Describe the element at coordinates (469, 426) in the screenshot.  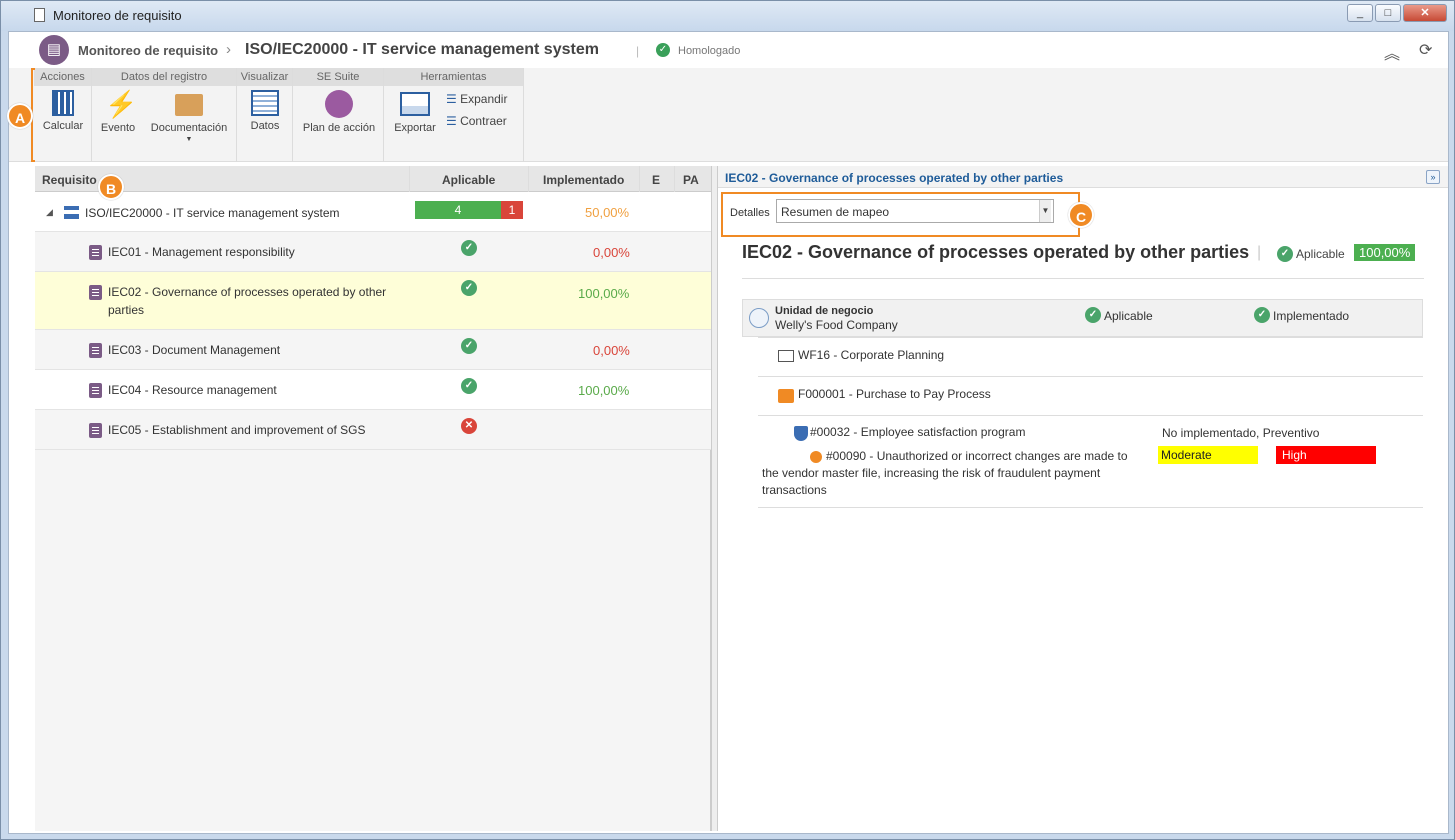
I see `cross-icon: ✕` at that location.